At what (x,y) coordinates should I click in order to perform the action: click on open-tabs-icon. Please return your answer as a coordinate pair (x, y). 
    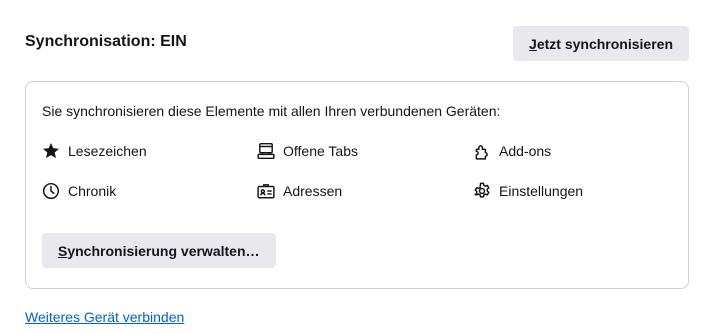
    Looking at the image, I should click on (266, 151).